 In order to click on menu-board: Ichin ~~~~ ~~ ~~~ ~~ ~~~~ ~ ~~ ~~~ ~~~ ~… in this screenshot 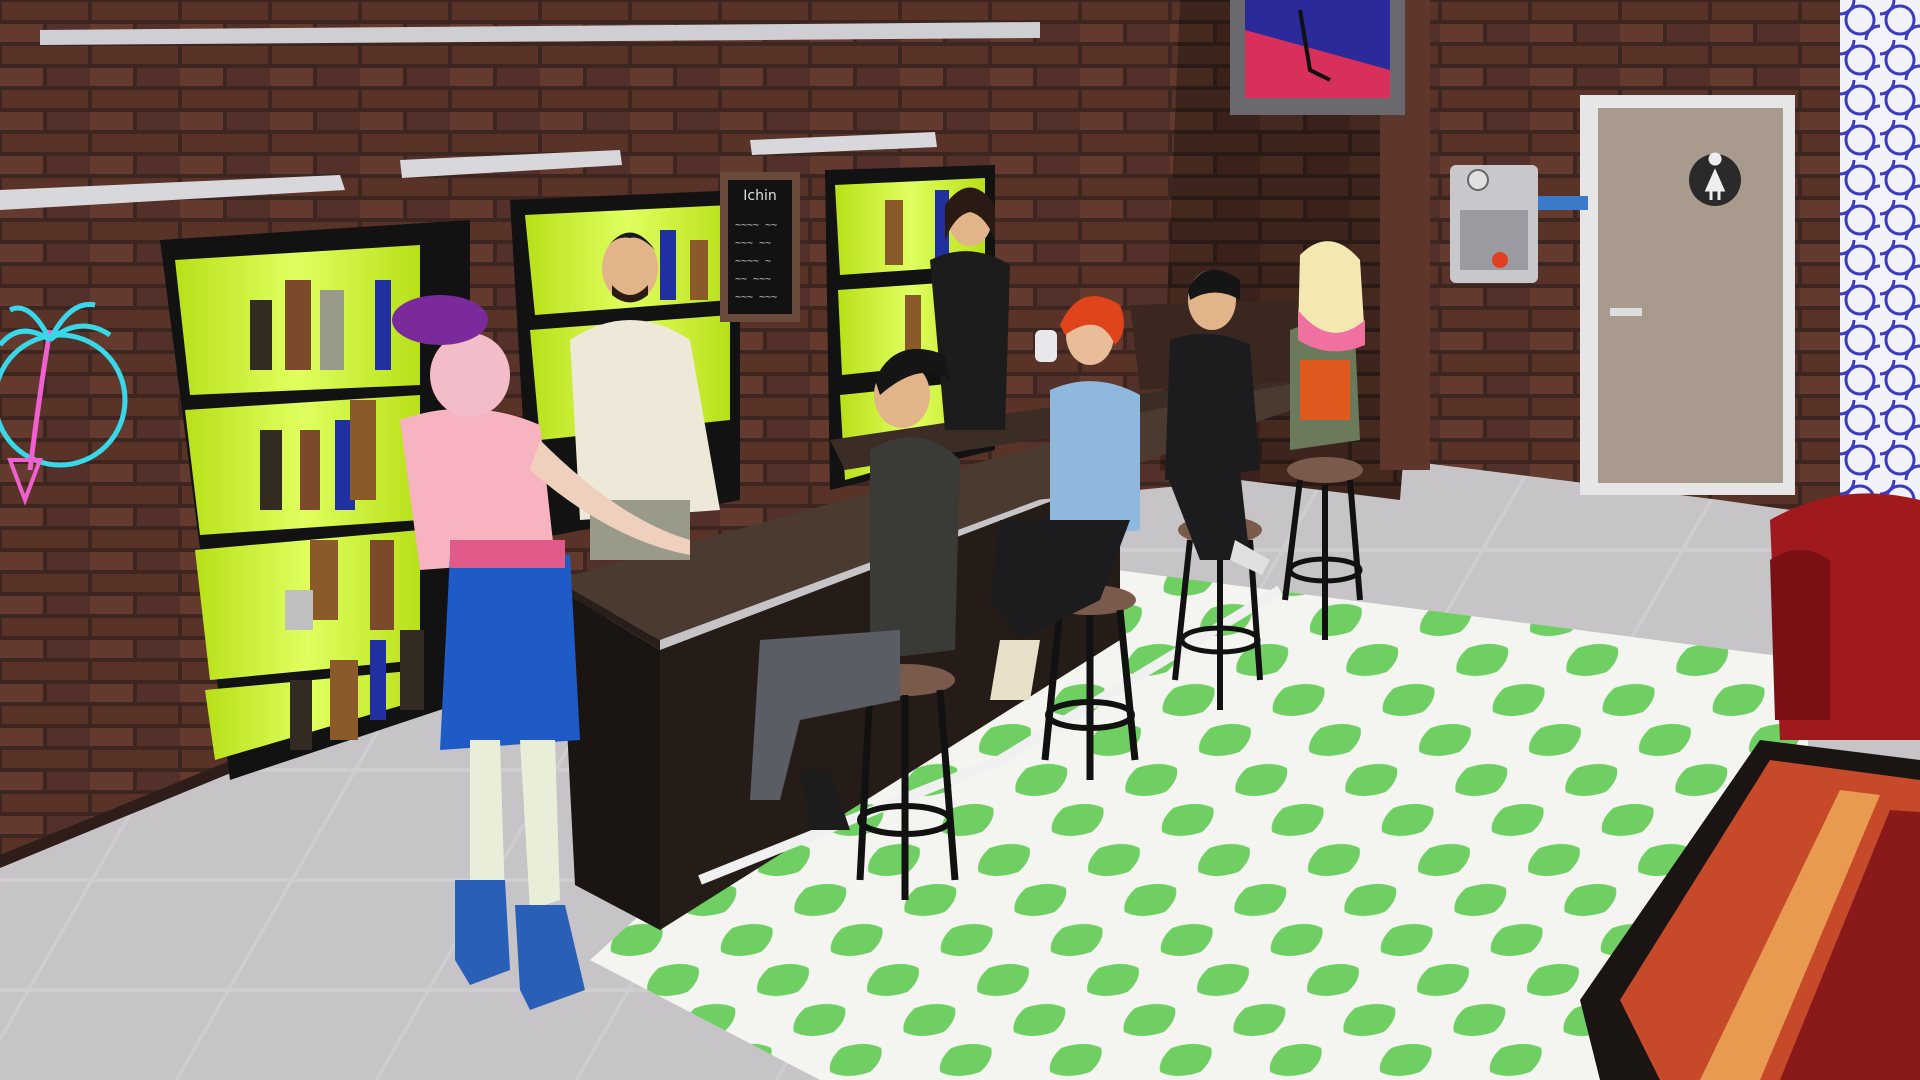, I will do `click(760, 247)`.